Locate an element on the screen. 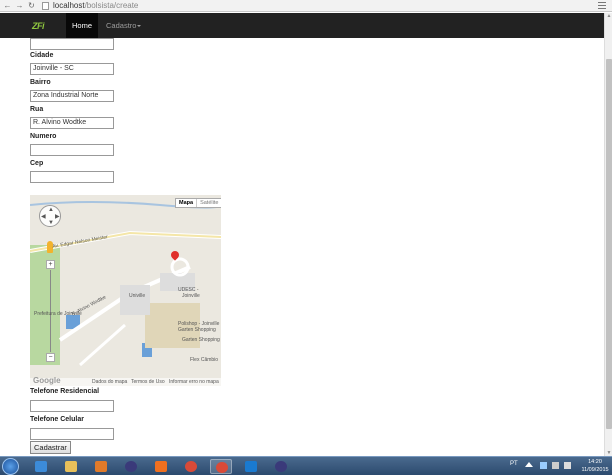 The image size is (612, 475). taskbar-app1 is located at coordinates (131, 466).